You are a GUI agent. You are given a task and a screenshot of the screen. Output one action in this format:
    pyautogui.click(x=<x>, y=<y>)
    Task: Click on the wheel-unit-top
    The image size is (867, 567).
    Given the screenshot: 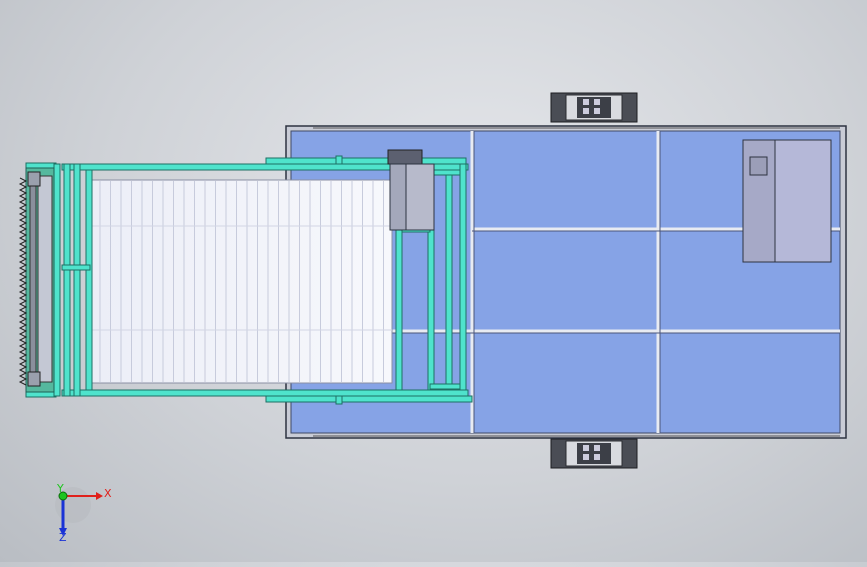 What is the action you would take?
    pyautogui.click(x=594, y=107)
    